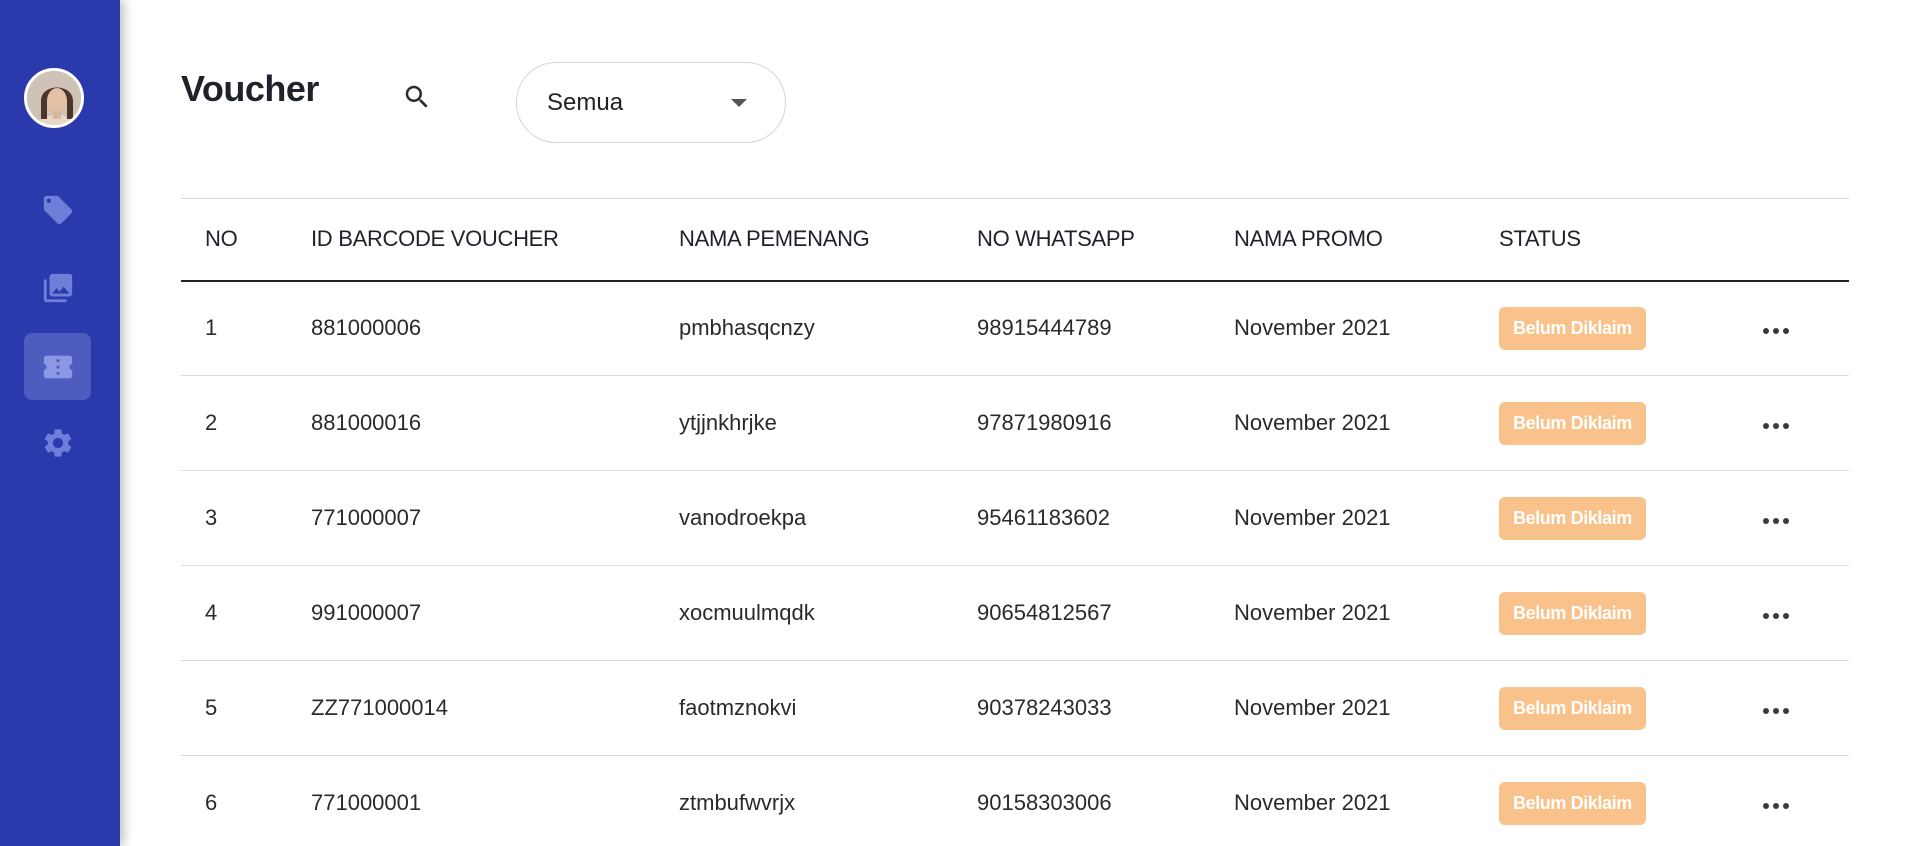 Image resolution: width=1911 pixels, height=846 pixels. What do you see at coordinates (1081, 423) in the screenshot?
I see `cell-no-whatsapp: 97871980916` at bounding box center [1081, 423].